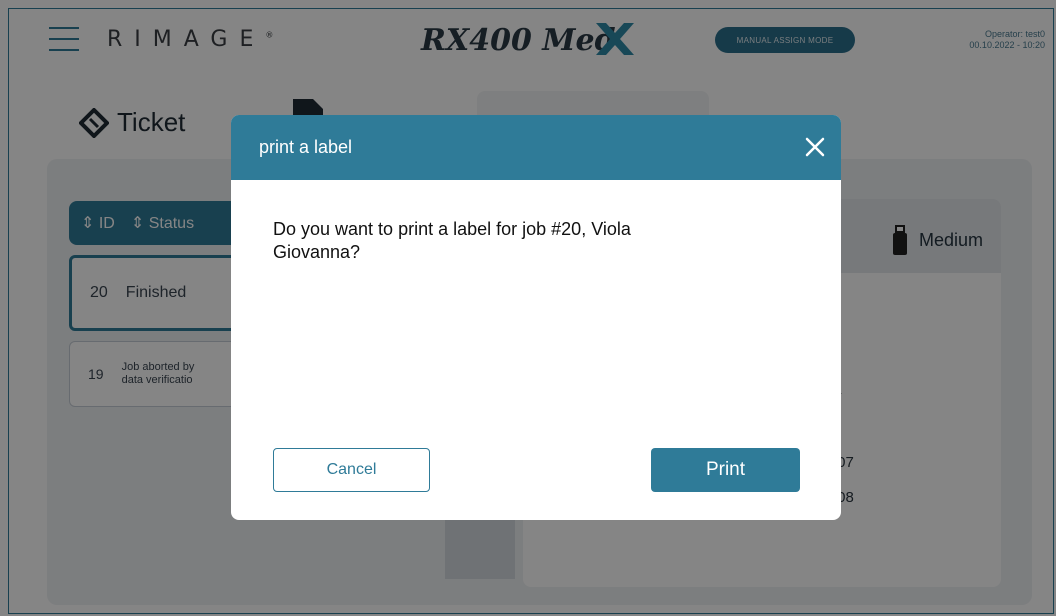 The height and width of the screenshot is (616, 1056). I want to click on dialog-message-line2: Giovanna?, so click(317, 252).